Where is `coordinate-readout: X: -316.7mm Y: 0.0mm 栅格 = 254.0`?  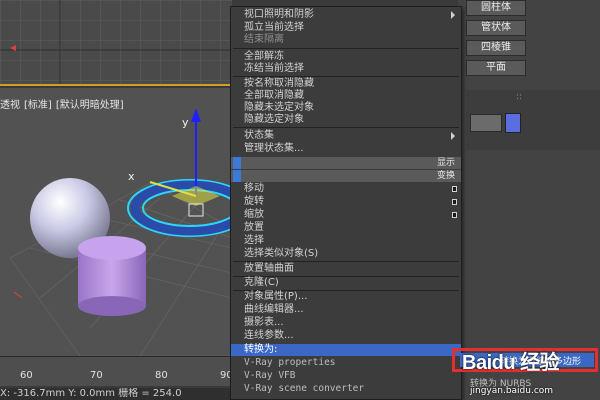 coordinate-readout: X: -316.7mm Y: 0.0mm 栅格 = 254.0 is located at coordinates (91, 393).